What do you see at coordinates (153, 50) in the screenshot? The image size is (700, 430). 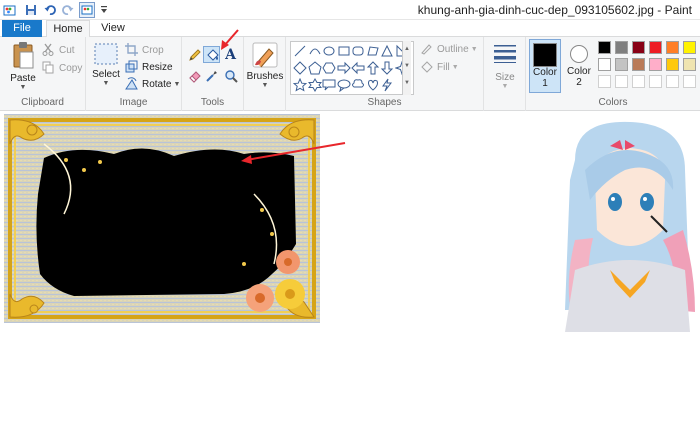 I see `crop-label: Crop` at bounding box center [153, 50].